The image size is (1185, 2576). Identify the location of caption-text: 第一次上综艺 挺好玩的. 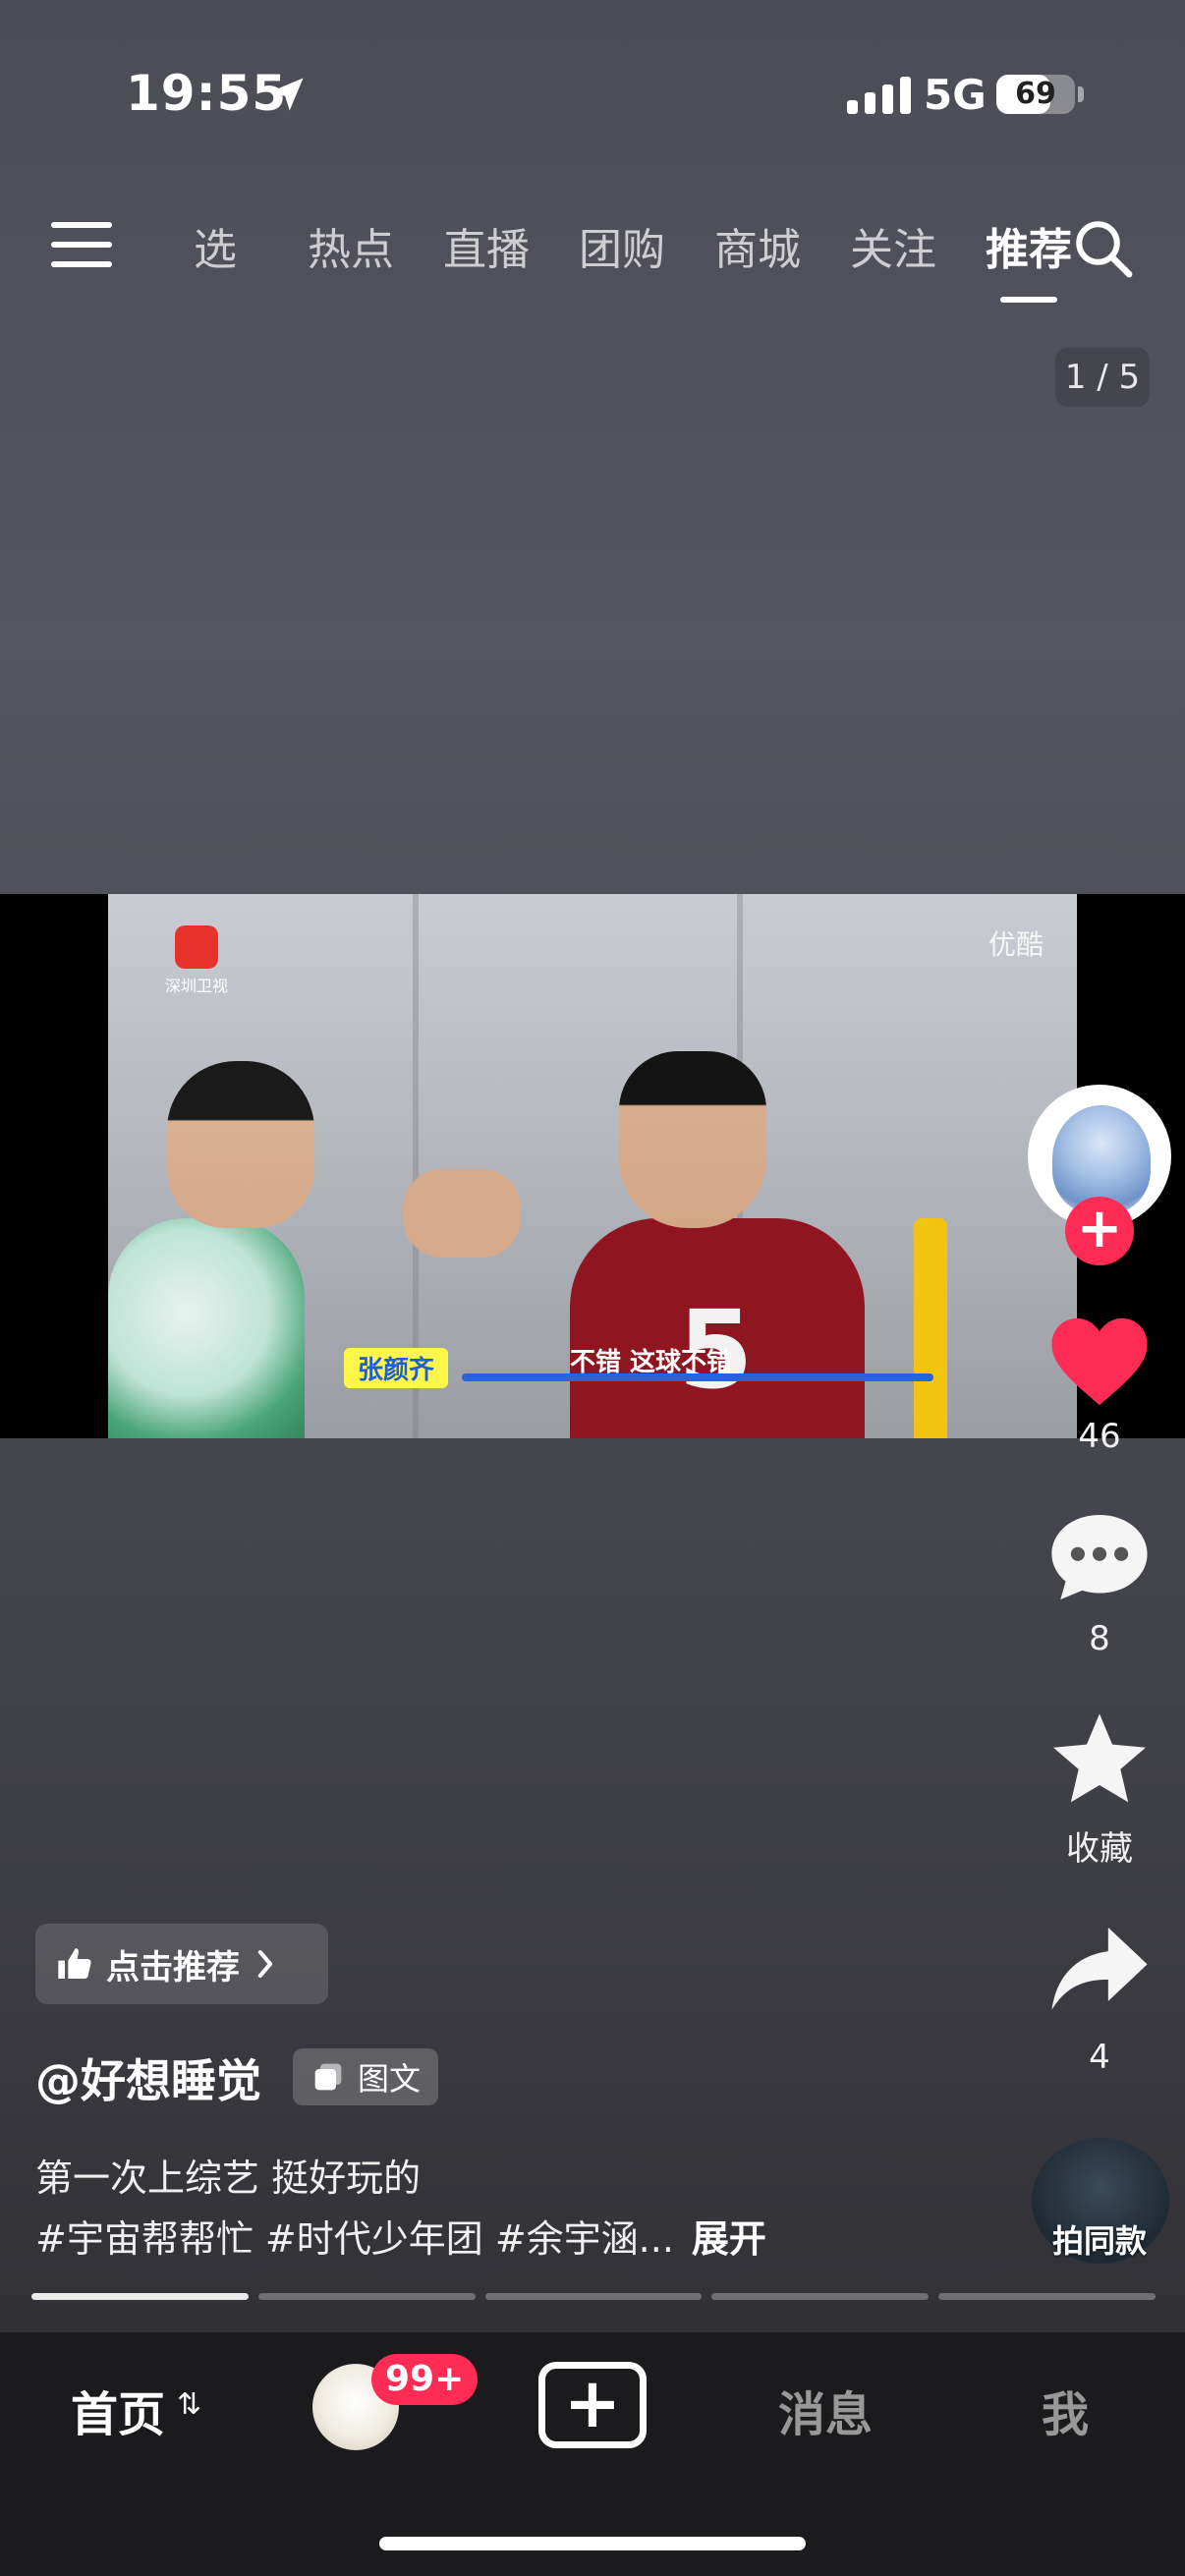
(229, 2178).